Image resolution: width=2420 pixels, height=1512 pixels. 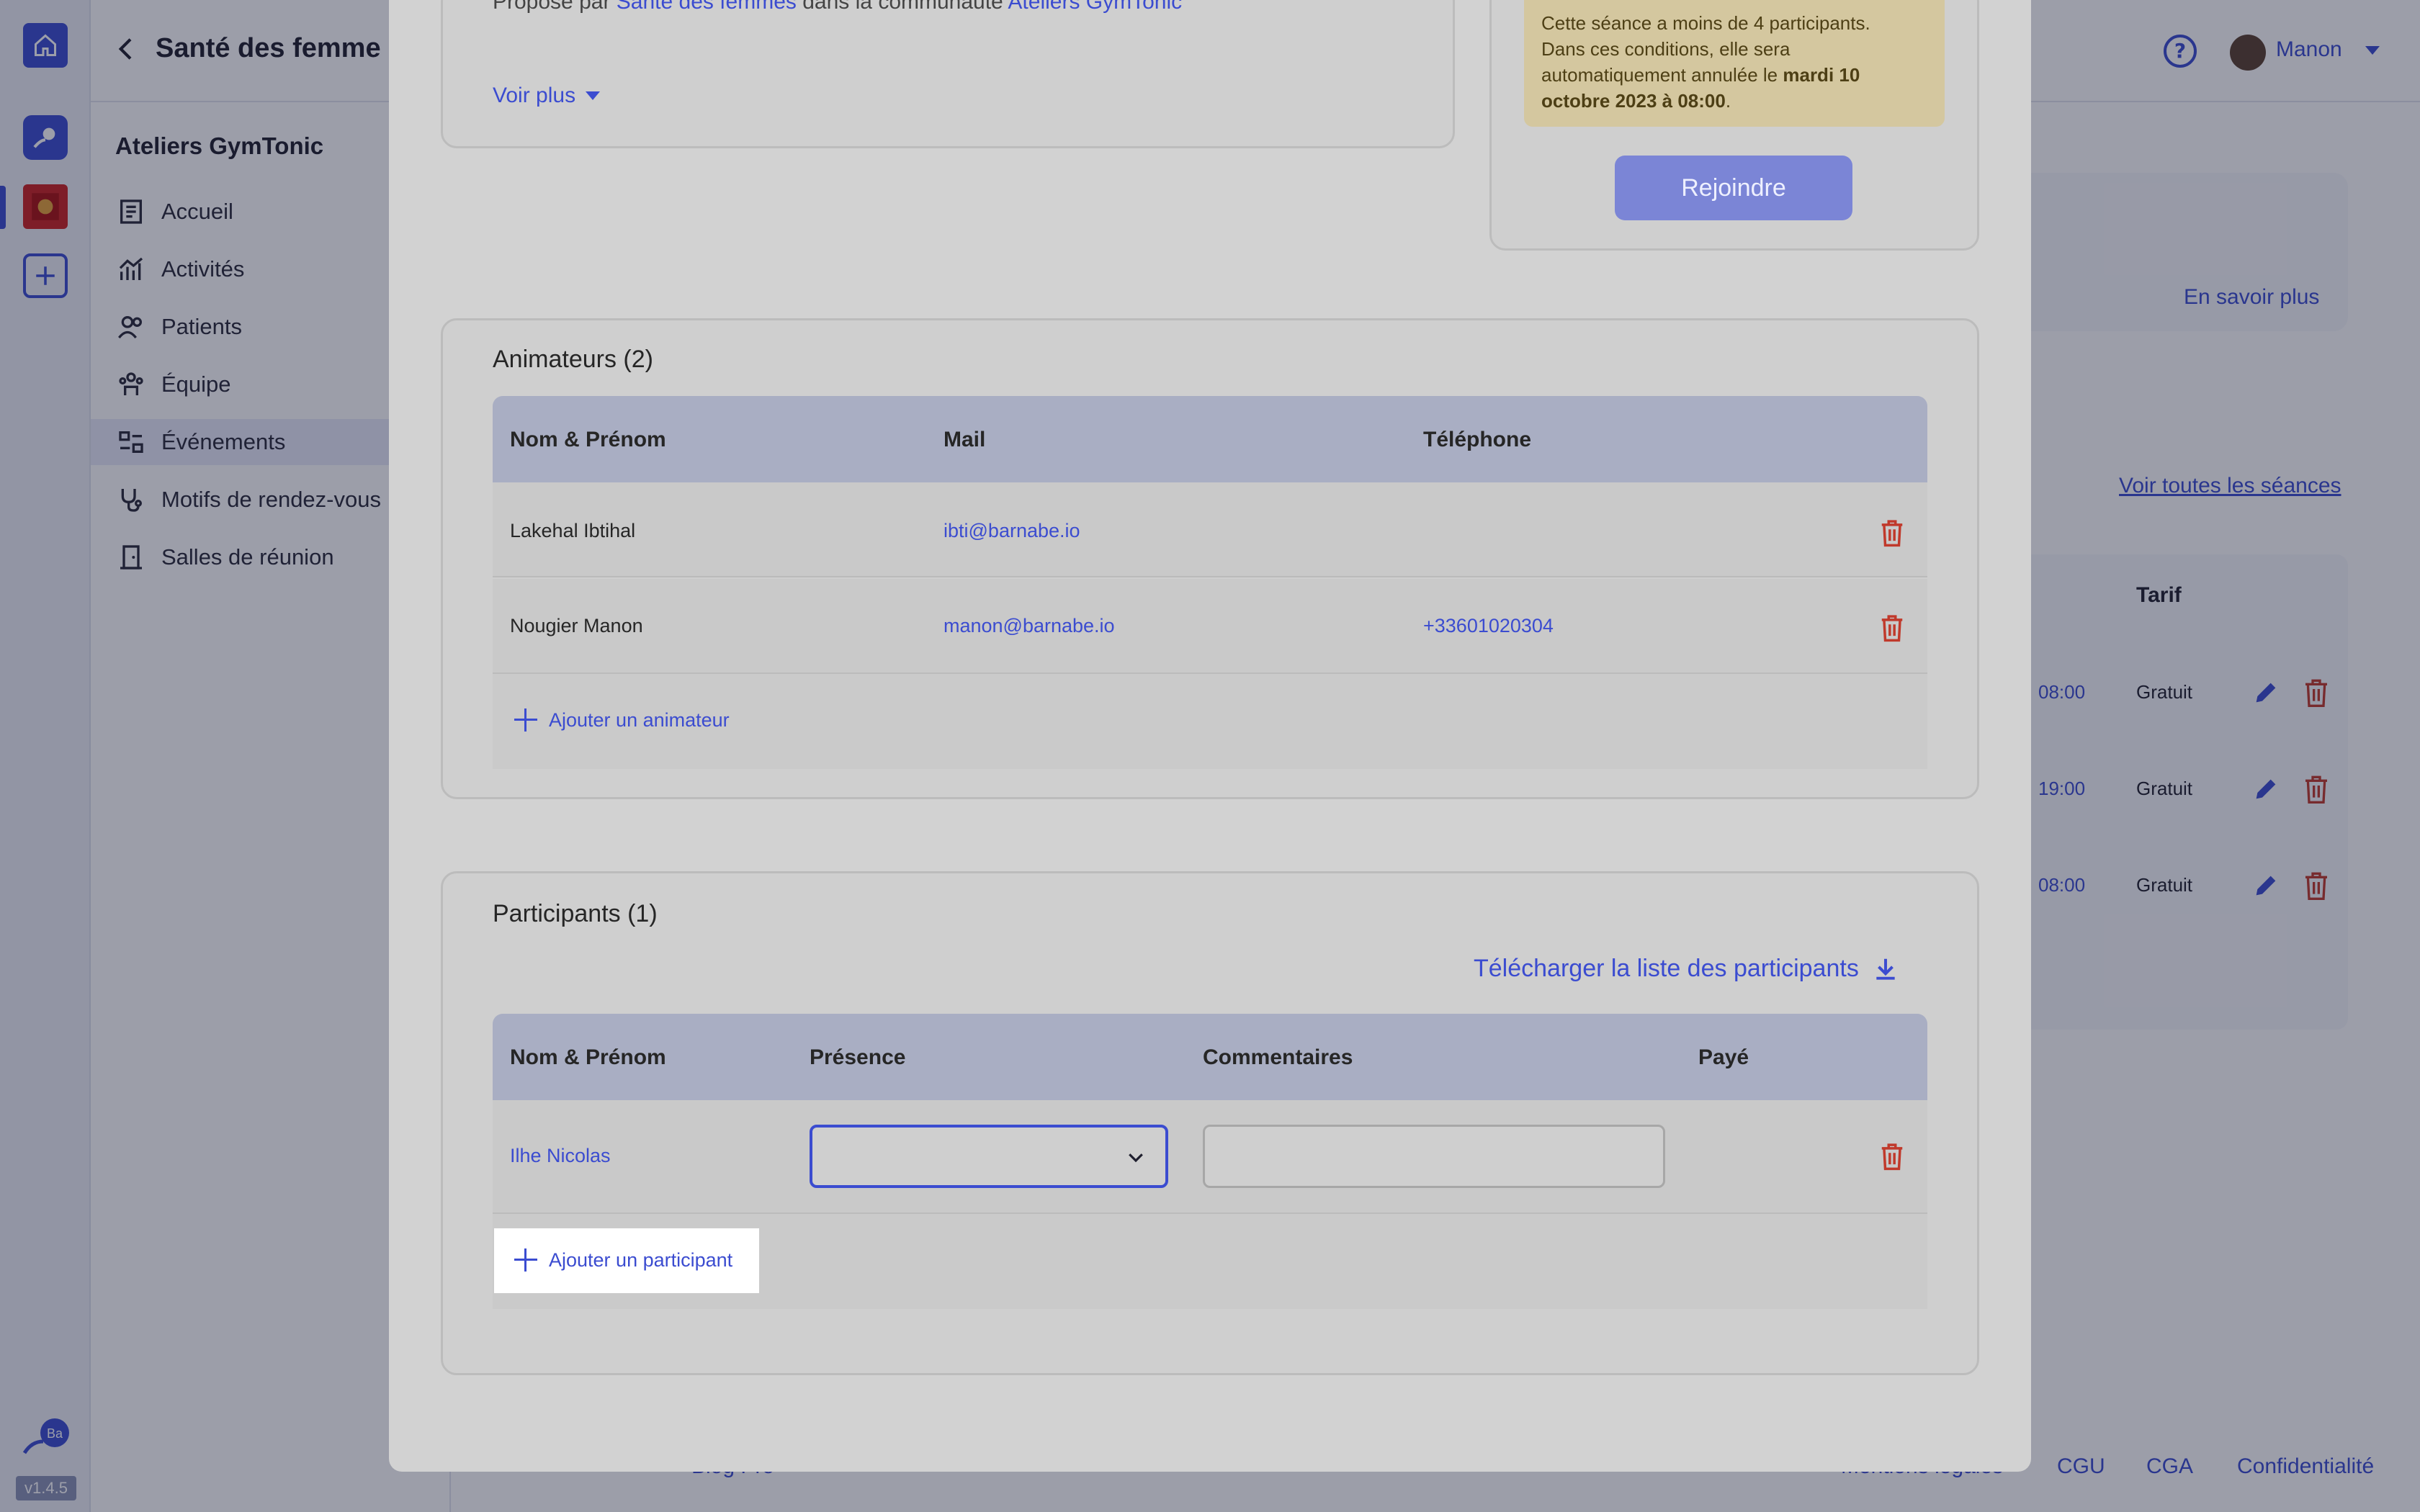 What do you see at coordinates (948, 74) in the screenshot?
I see `description-card` at bounding box center [948, 74].